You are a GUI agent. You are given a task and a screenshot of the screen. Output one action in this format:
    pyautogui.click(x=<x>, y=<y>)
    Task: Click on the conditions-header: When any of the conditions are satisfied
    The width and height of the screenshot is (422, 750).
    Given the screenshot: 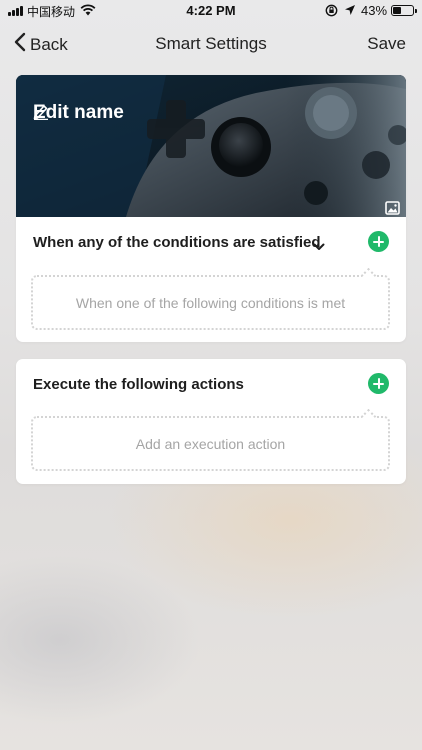 What is the action you would take?
    pyautogui.click(x=211, y=243)
    